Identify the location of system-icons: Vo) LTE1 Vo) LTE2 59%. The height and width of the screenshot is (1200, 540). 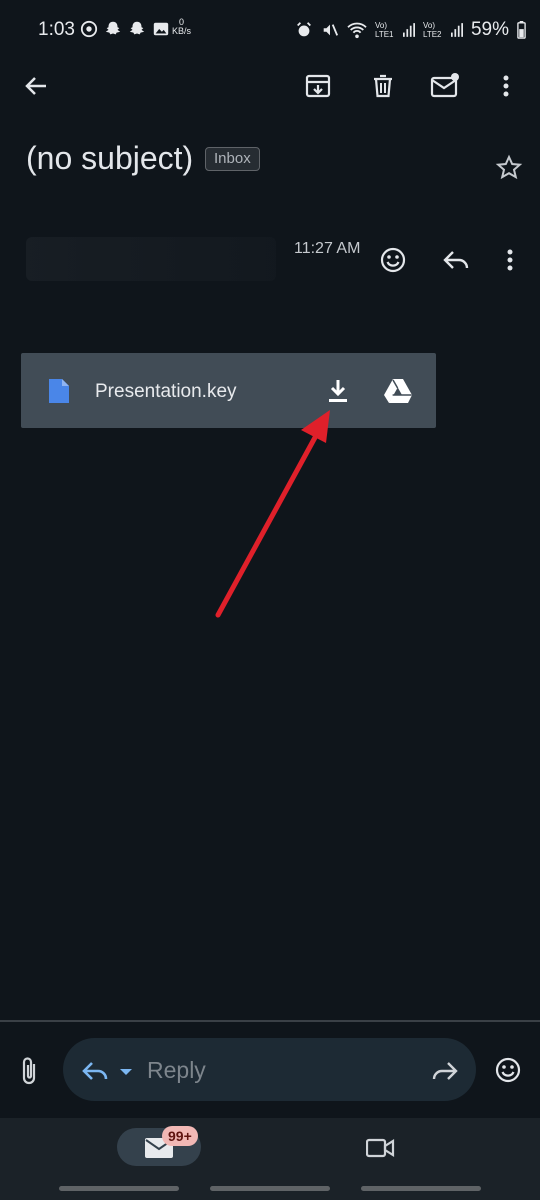
(410, 30).